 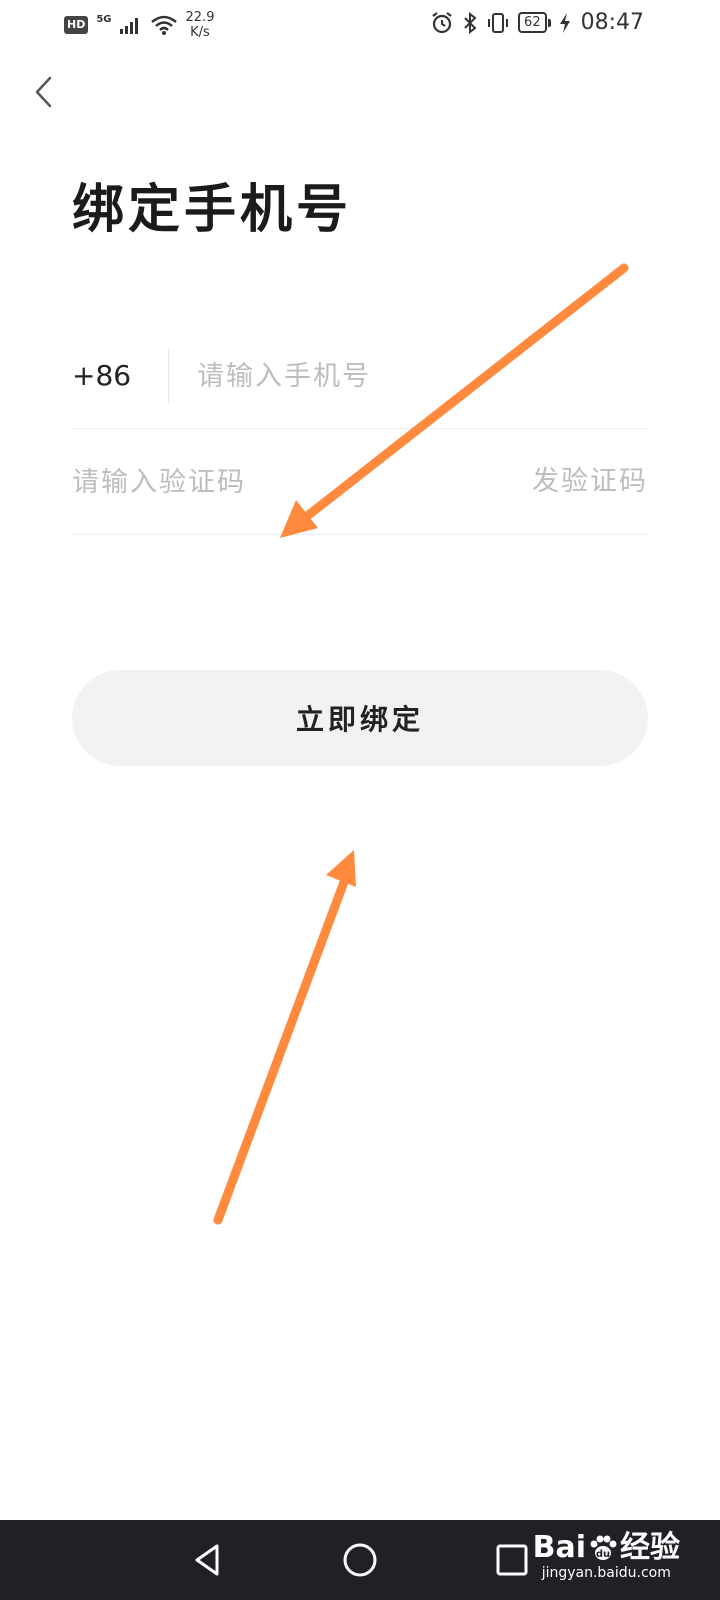 I want to click on hd-icon: HD, so click(x=76, y=25).